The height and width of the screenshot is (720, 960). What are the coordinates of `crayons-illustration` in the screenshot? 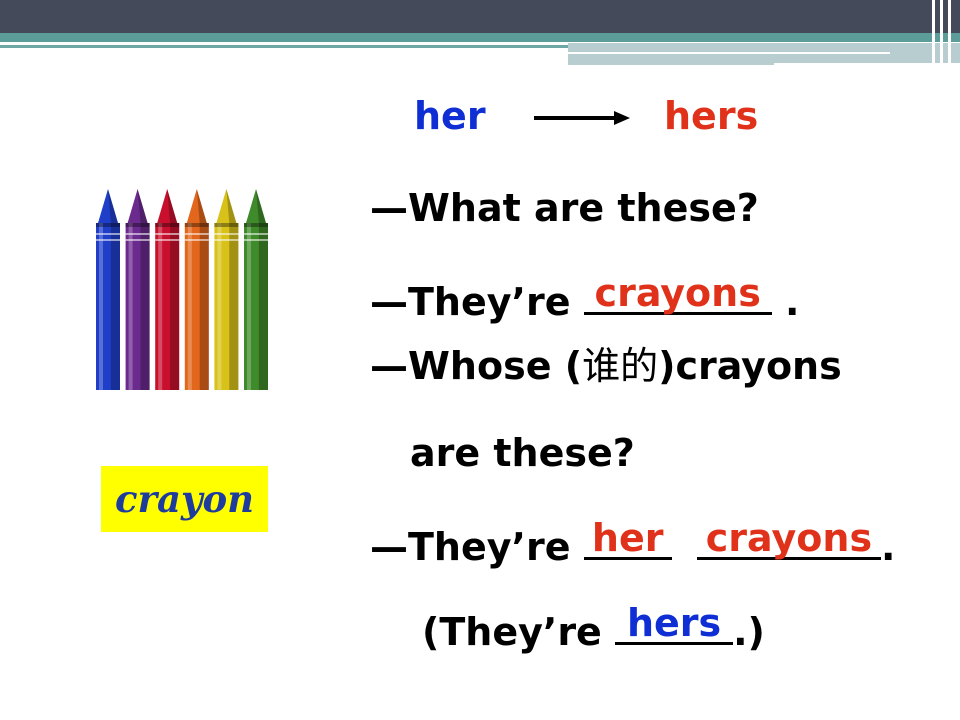 It's located at (182, 289).